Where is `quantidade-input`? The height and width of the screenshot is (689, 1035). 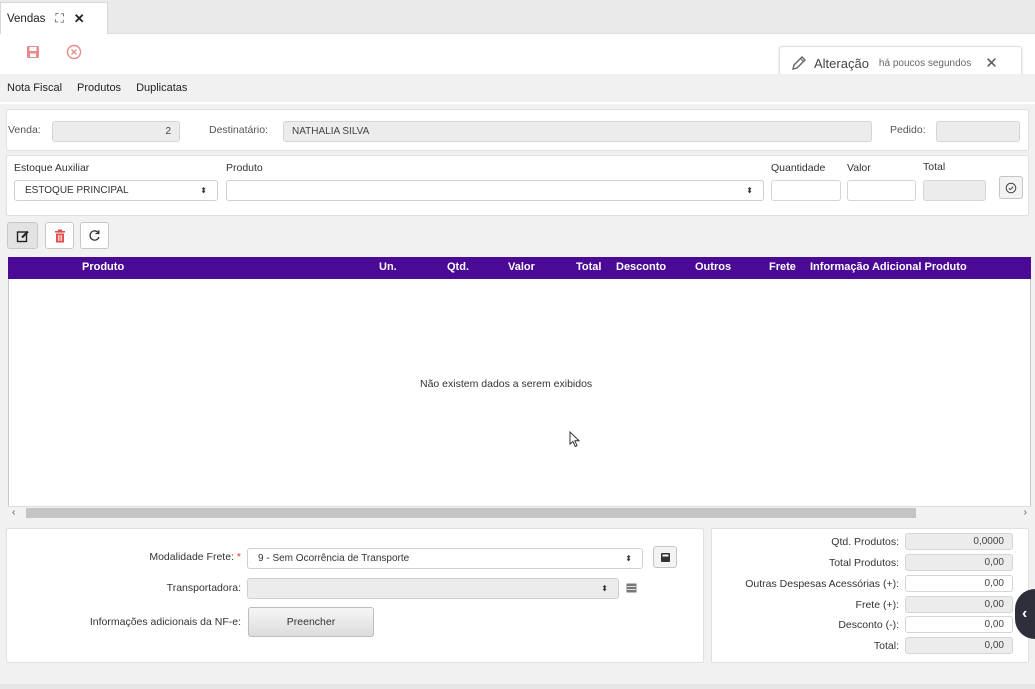
quantidade-input is located at coordinates (806, 190).